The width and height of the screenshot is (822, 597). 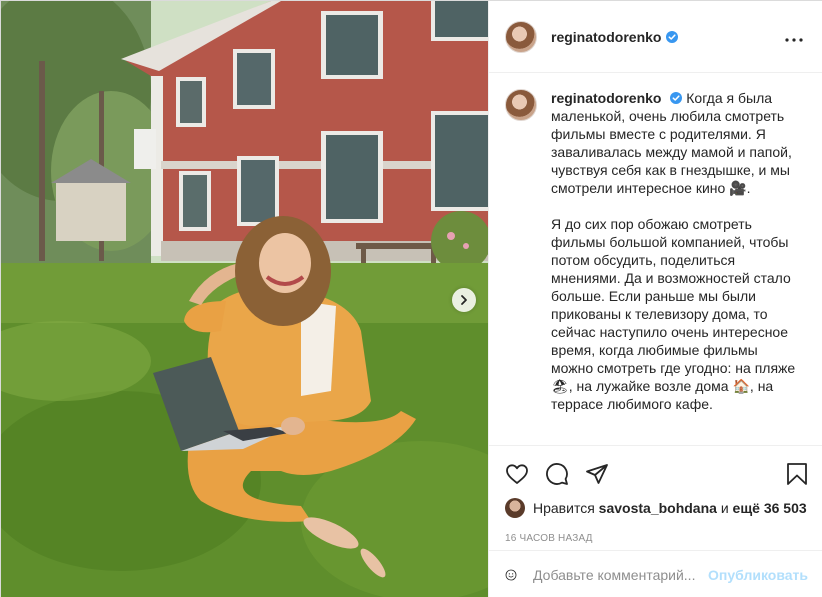 I want to click on next-photo-button, so click(x=464, y=300).